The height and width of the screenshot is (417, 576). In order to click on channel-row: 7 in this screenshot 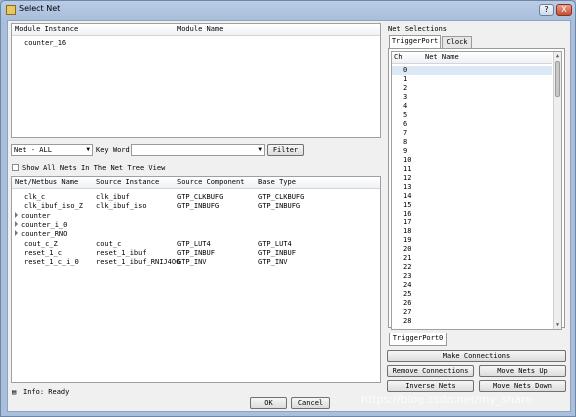, I will do `click(472, 133)`.